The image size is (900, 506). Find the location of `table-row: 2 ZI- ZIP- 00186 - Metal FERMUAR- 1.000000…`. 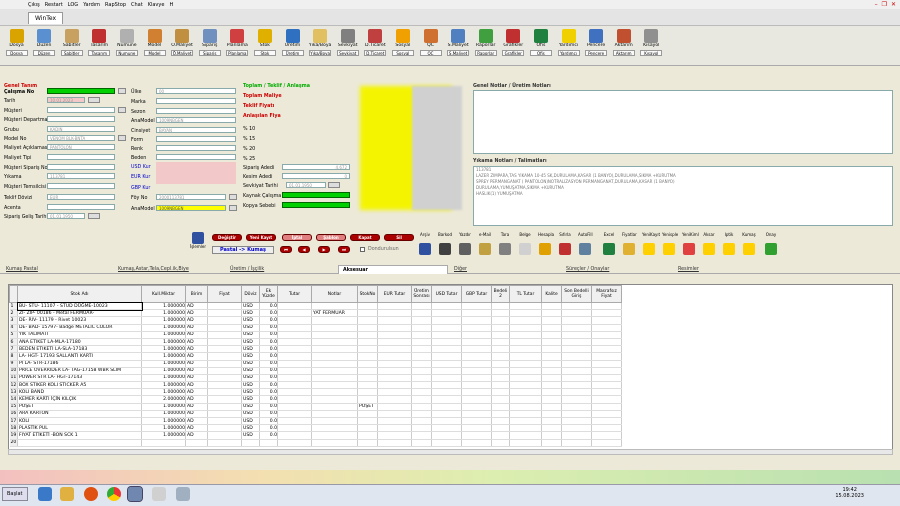

table-row: 2 ZI- ZIP- 00186 - Metal FERMUAR- 1.000000… is located at coordinates (315, 313).